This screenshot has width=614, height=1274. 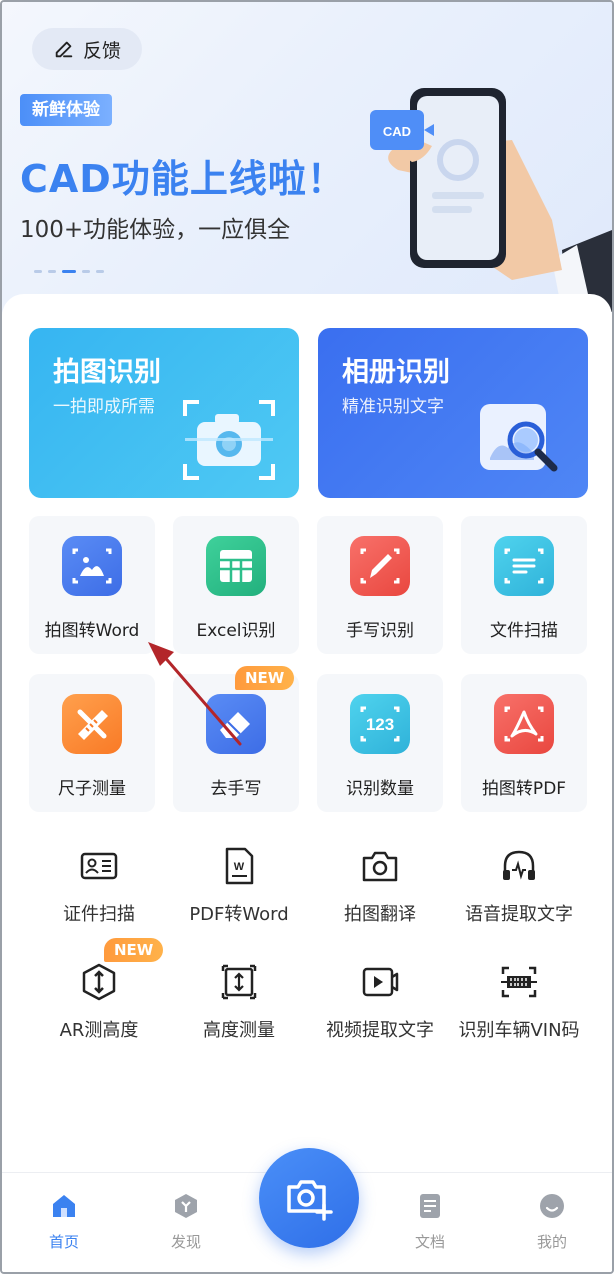 I want to click on tool-label: Excel识别, so click(x=236, y=631).